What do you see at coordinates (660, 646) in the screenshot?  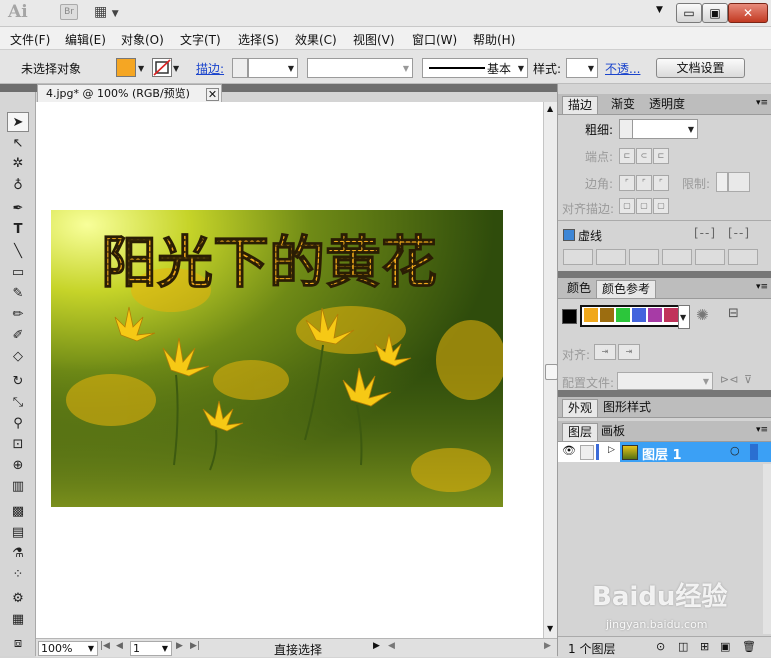 I see `locate-object-icon: ⊙` at bounding box center [660, 646].